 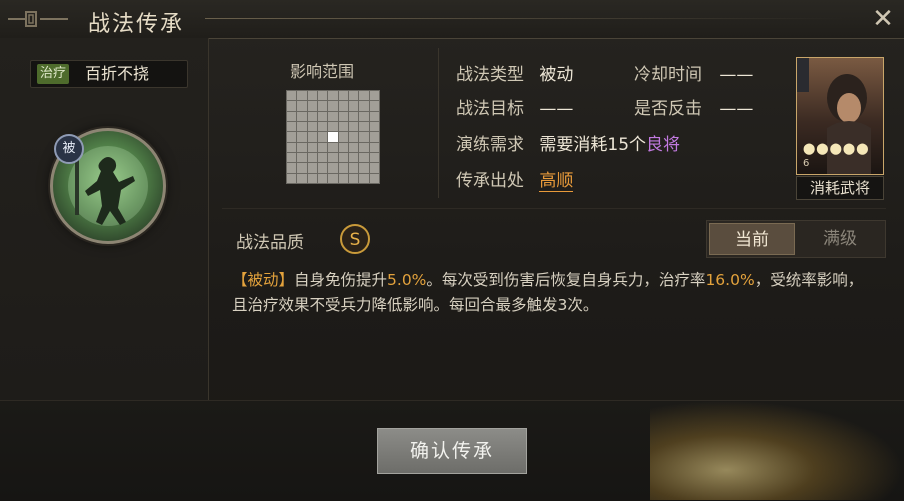 What do you see at coordinates (752, 239) in the screenshot?
I see `tab-current: 当前` at bounding box center [752, 239].